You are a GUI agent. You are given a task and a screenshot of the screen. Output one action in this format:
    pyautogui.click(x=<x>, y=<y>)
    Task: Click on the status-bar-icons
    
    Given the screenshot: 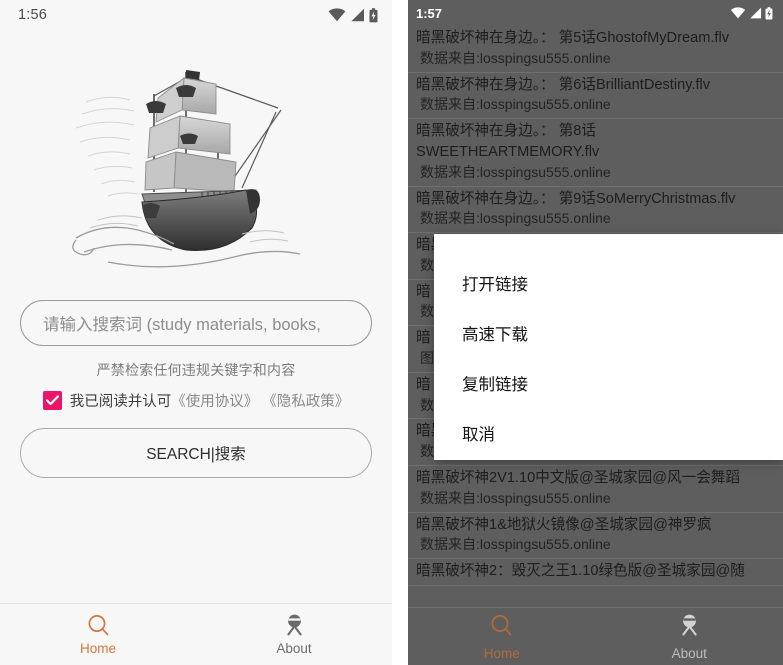 What is the action you would take?
    pyautogui.click(x=353, y=15)
    